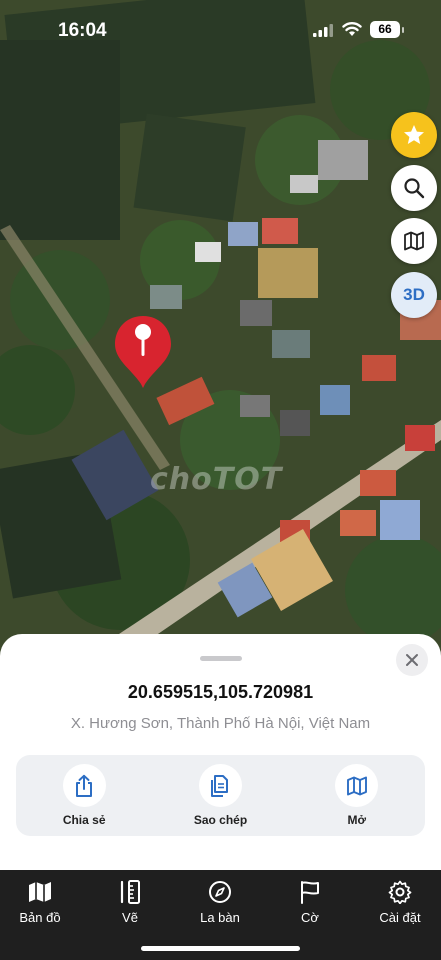 The image size is (441, 960). I want to click on tab-compass: La bàn, so click(220, 902).